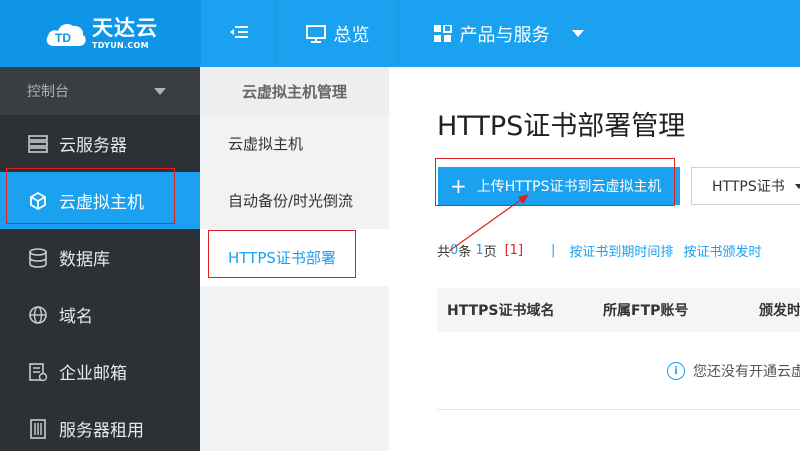  Describe the element at coordinates (479, 250) in the screenshot. I see `page-count: 1` at that location.